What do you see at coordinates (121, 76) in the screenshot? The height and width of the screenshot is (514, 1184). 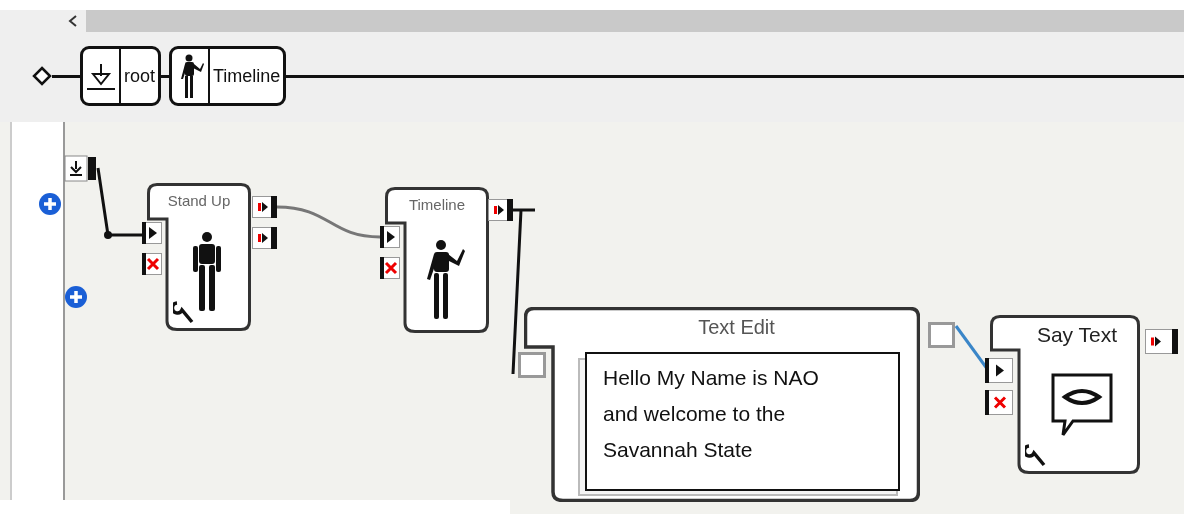 I see `breadcrumb-button: root` at bounding box center [121, 76].